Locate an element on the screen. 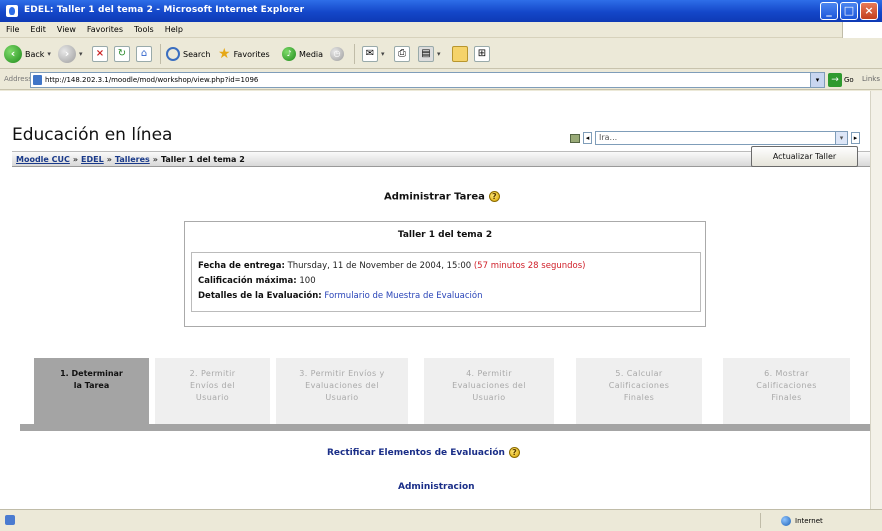  edit-icon: ▤ is located at coordinates (426, 54).